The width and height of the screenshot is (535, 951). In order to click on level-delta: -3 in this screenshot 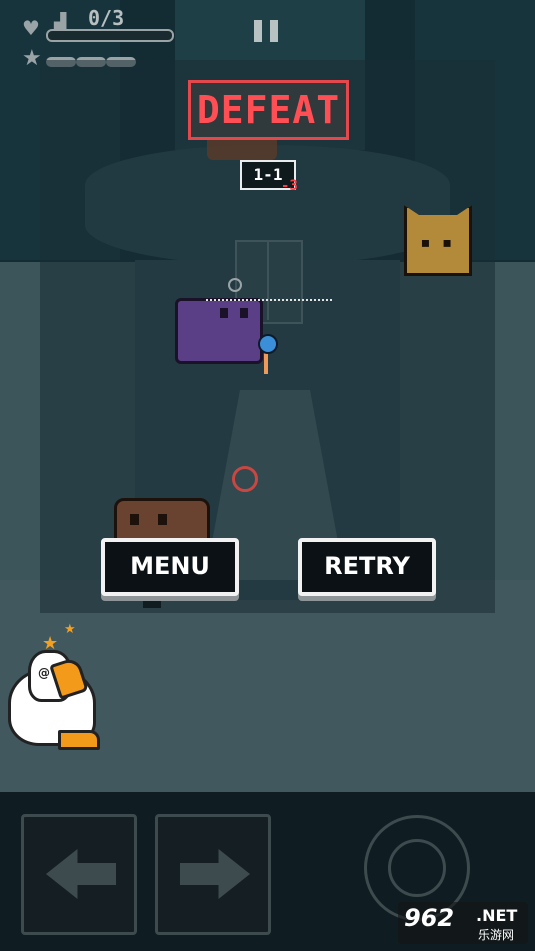, I will do `click(289, 186)`.